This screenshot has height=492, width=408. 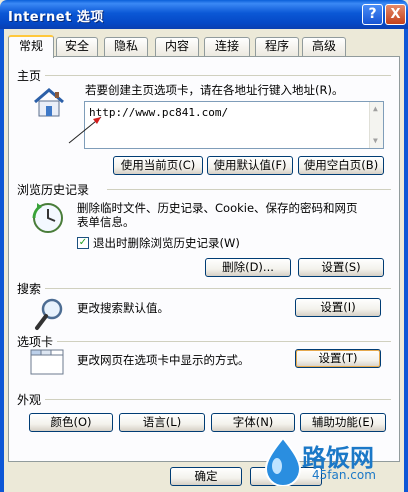 What do you see at coordinates (375, 140) in the screenshot?
I see `scroll-down-icon: ▼` at bounding box center [375, 140].